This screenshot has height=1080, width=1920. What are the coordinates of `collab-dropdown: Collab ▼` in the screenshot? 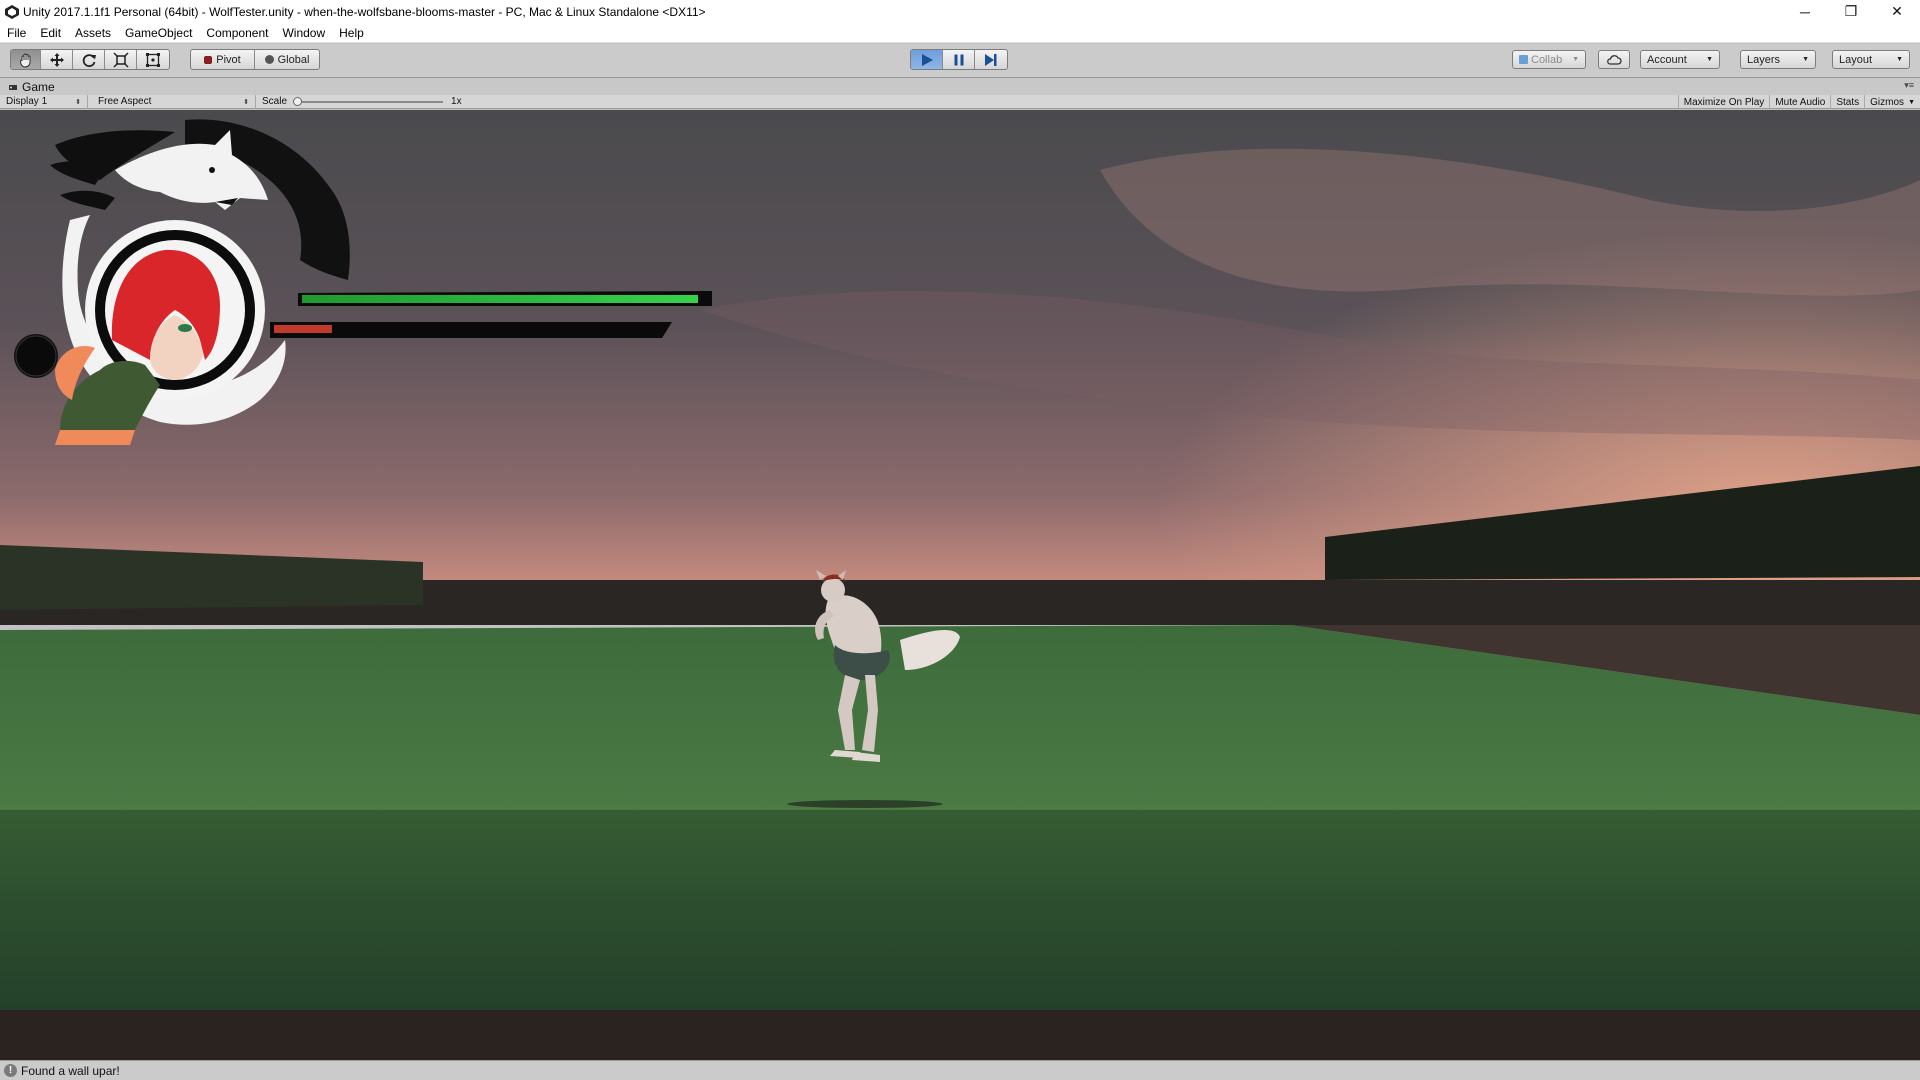 It's located at (1549, 59).